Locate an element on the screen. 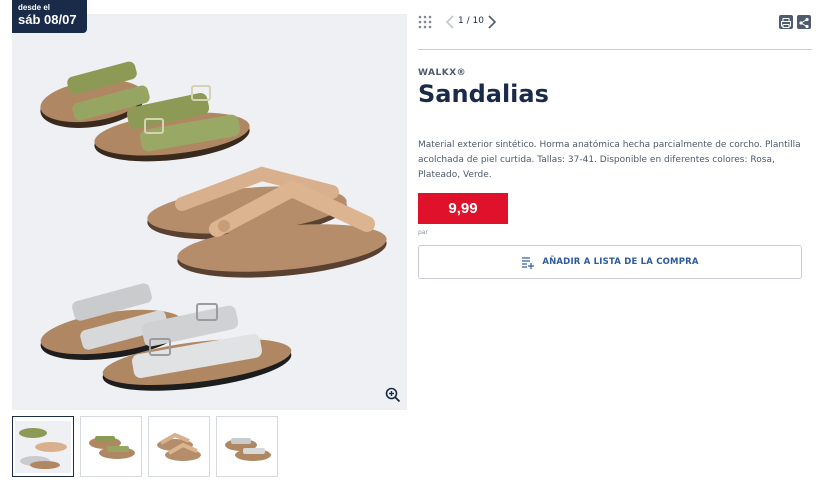 This screenshot has width=835, height=486. image-counter: 1 / 10 is located at coordinates (471, 21).